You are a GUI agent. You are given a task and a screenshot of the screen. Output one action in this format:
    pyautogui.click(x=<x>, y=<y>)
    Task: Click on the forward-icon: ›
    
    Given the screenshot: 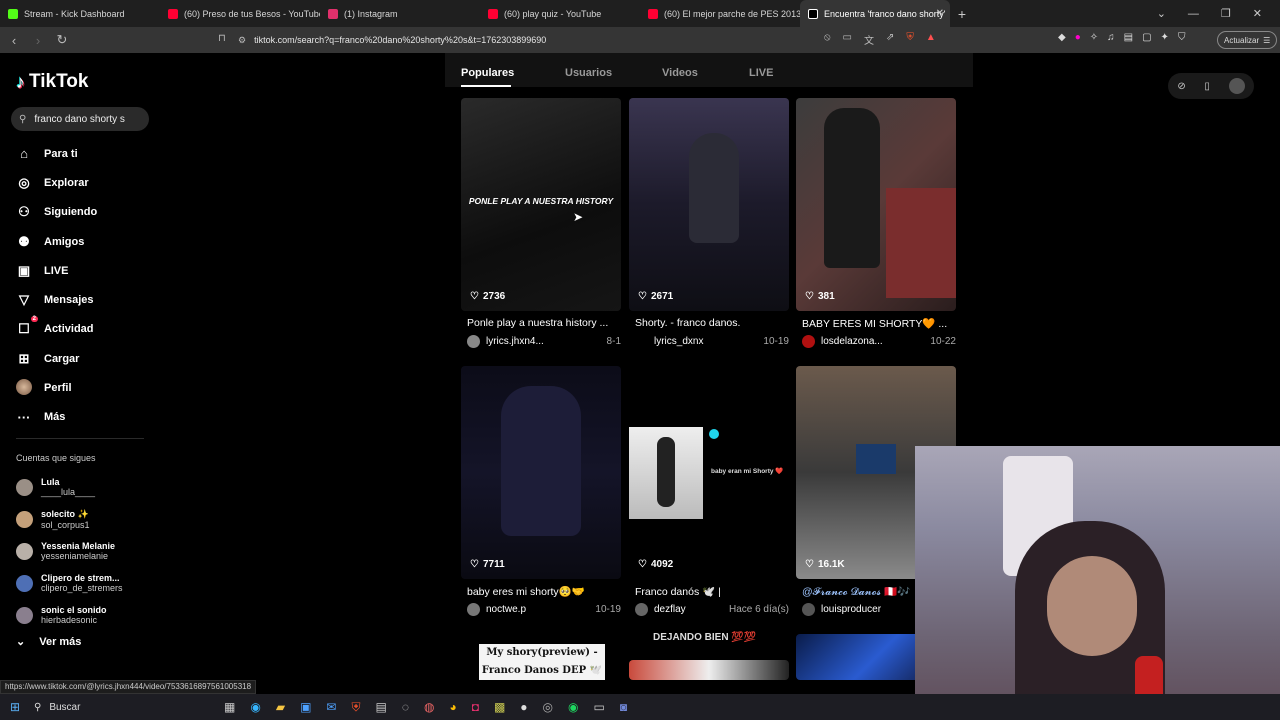 What is the action you would take?
    pyautogui.click(x=38, y=40)
    